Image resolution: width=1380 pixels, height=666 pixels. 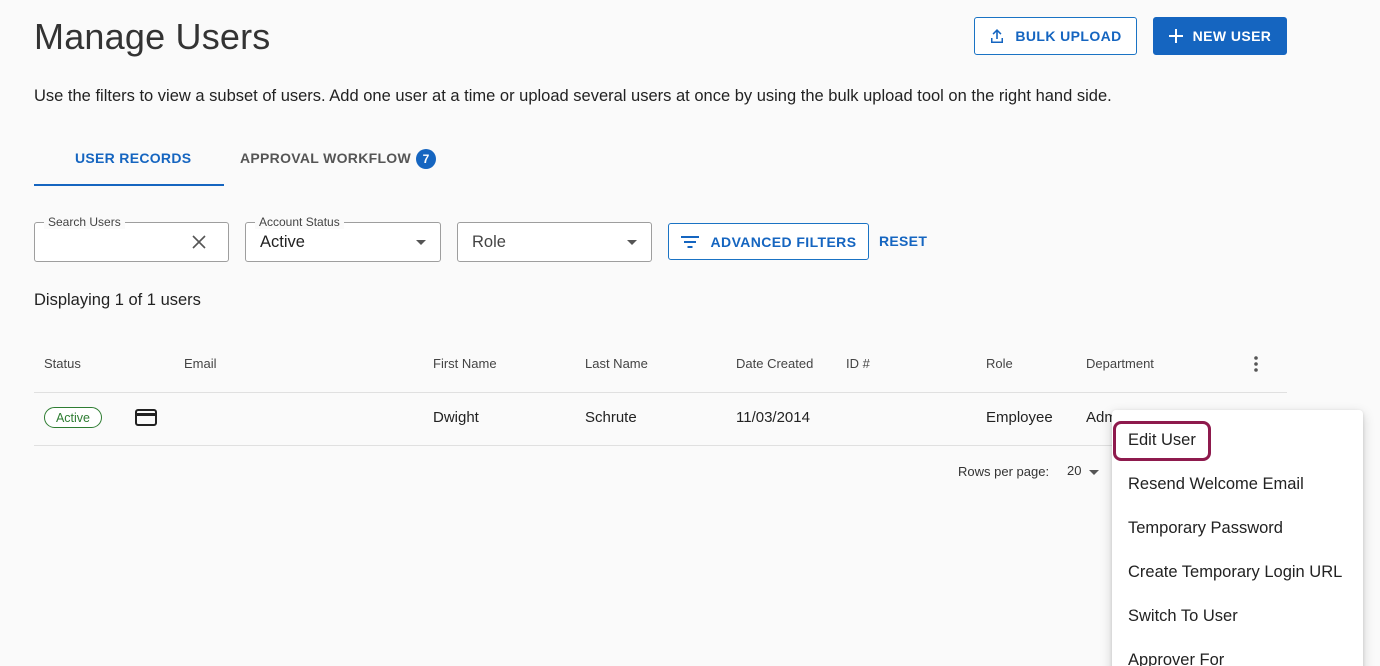 What do you see at coordinates (117, 300) in the screenshot?
I see `display-count: Displaying 1 of 1 users` at bounding box center [117, 300].